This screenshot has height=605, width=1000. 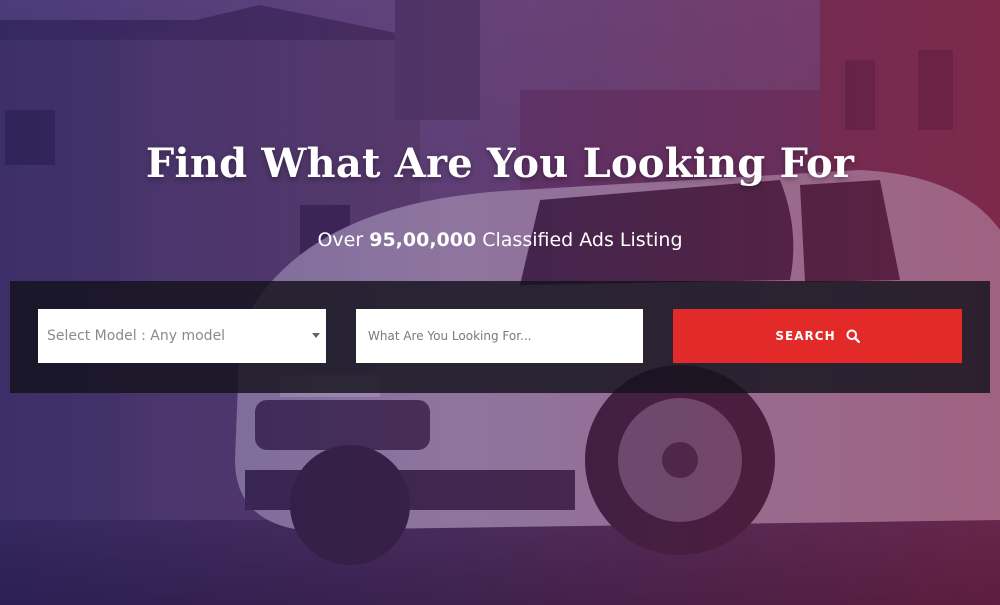 What do you see at coordinates (423, 240) in the screenshot?
I see `listing-count: 95,00,000` at bounding box center [423, 240].